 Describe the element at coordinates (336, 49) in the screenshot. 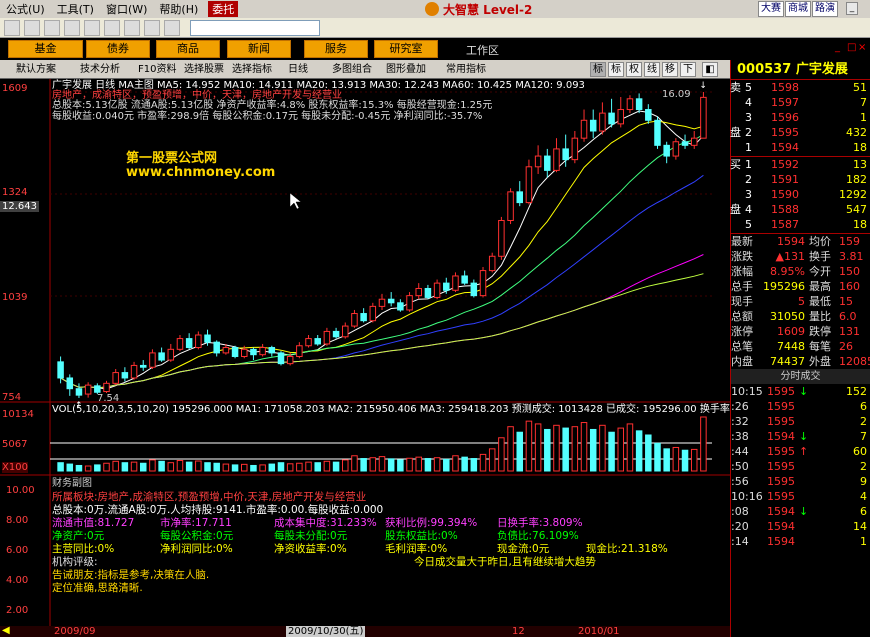

I see `nav-service: 服务` at that location.